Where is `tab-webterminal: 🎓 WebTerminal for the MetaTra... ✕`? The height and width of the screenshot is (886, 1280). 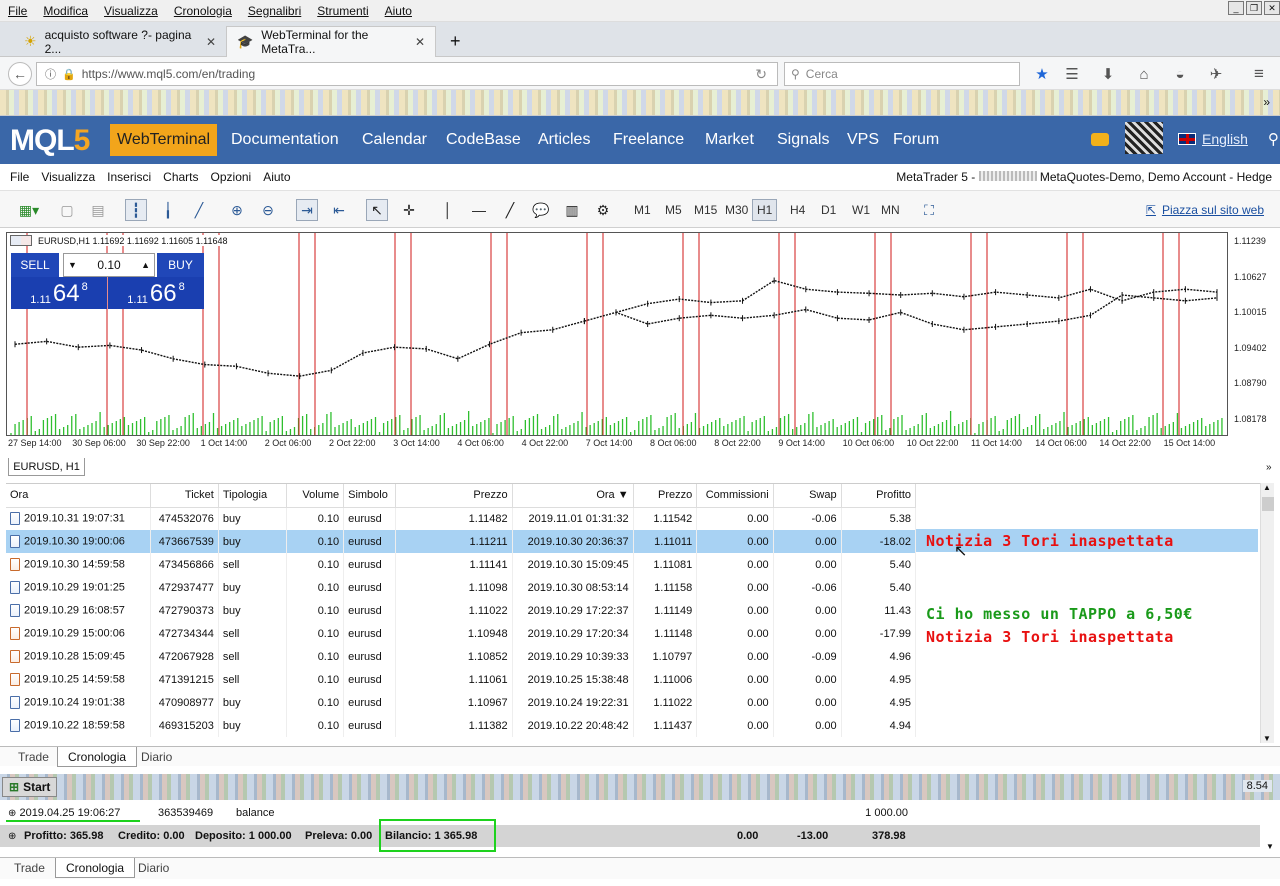 tab-webterminal: 🎓 WebTerminal for the MetaTra... ✕ is located at coordinates (331, 41).